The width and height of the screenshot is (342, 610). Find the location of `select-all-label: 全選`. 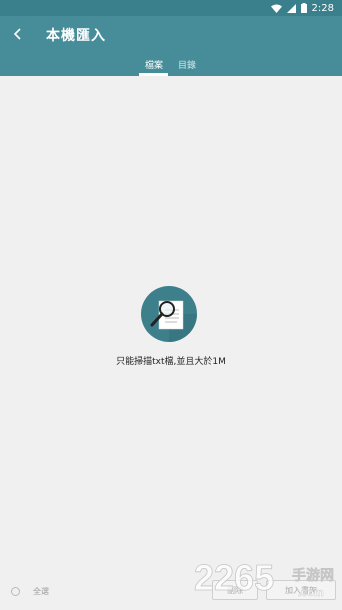

select-all-label: 全選 is located at coordinates (41, 591).